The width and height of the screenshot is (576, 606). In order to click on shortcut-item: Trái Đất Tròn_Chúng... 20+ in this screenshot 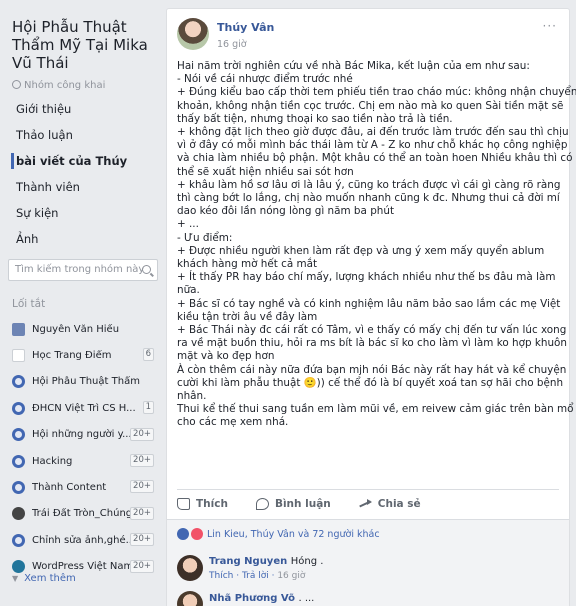, I will do `click(85, 514)`.